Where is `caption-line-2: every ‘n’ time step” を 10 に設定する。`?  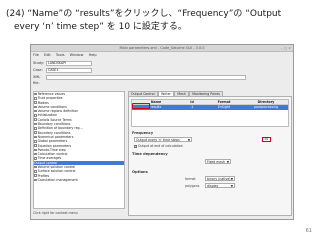
caption-line-2: every ‘n’ time step” を 10 に設定する。 is located at coordinates (100, 27).